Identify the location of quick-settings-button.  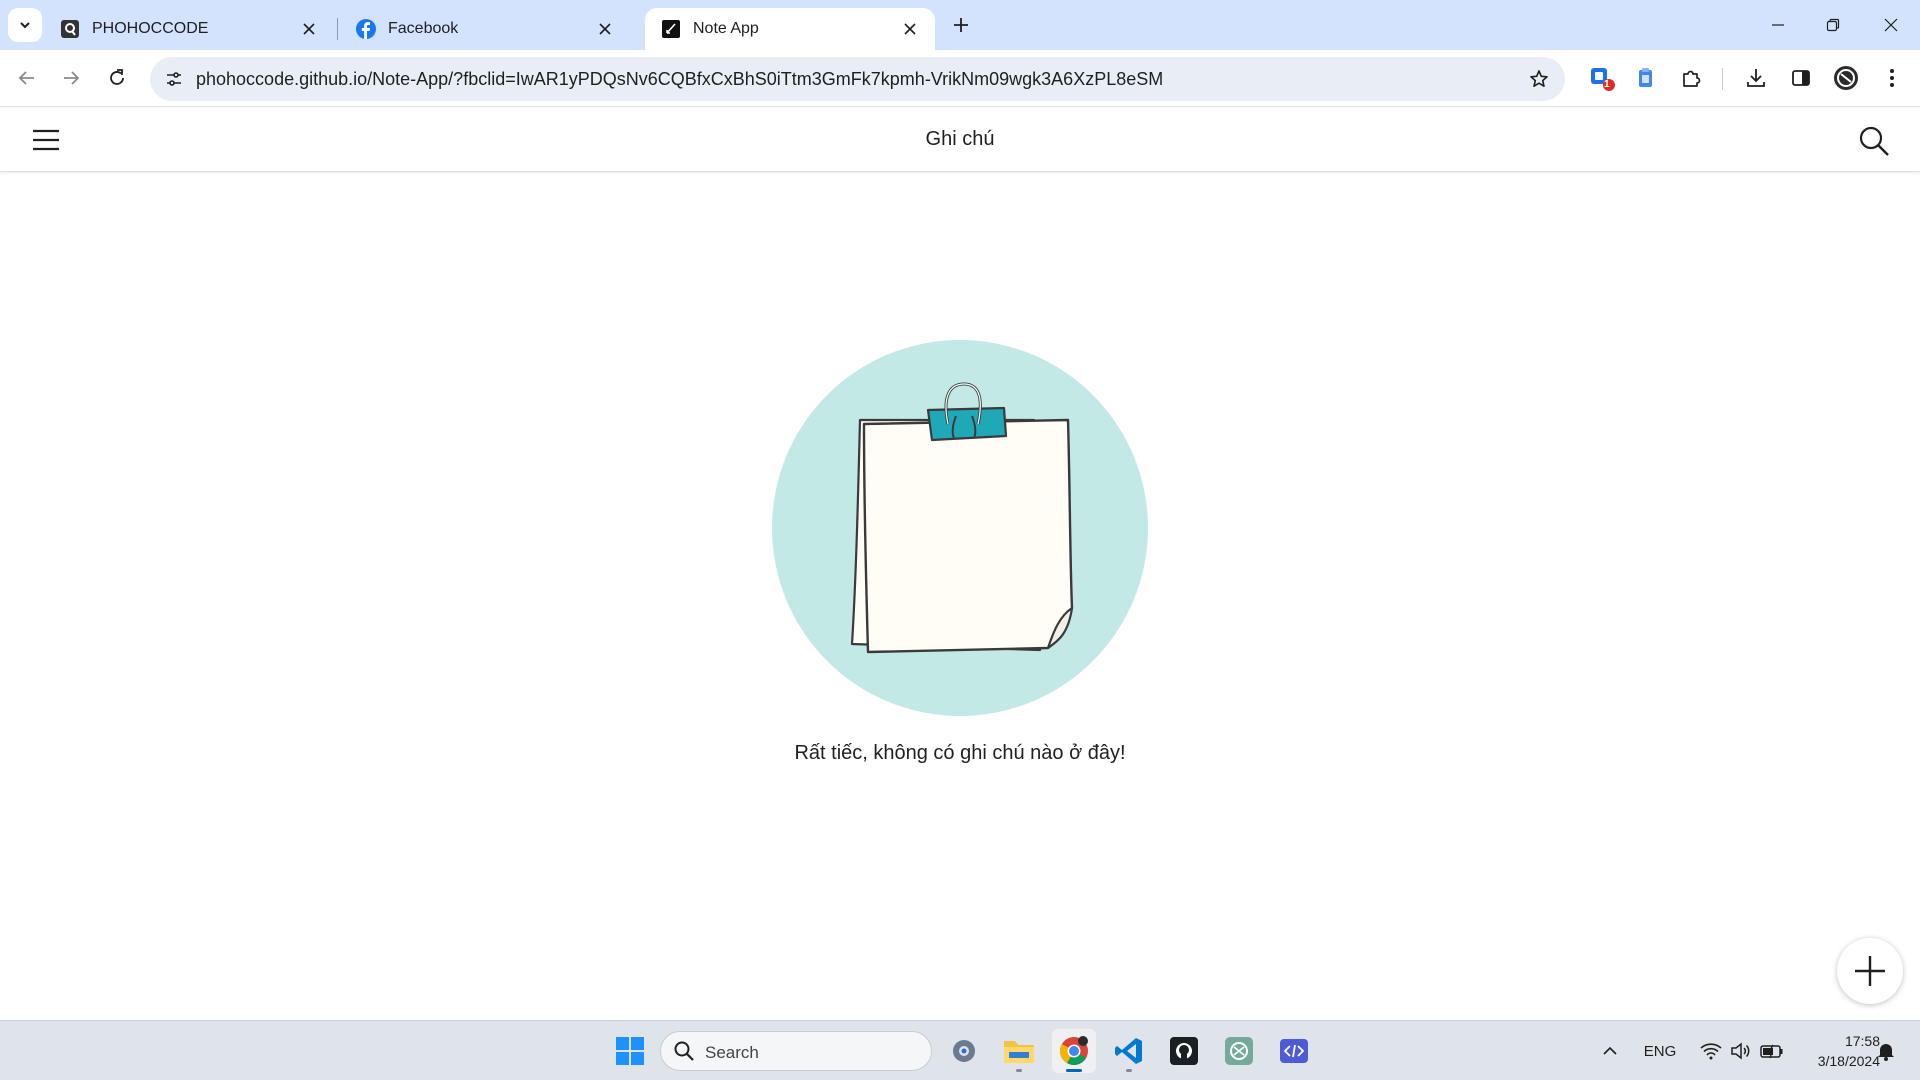
(1742, 1051).